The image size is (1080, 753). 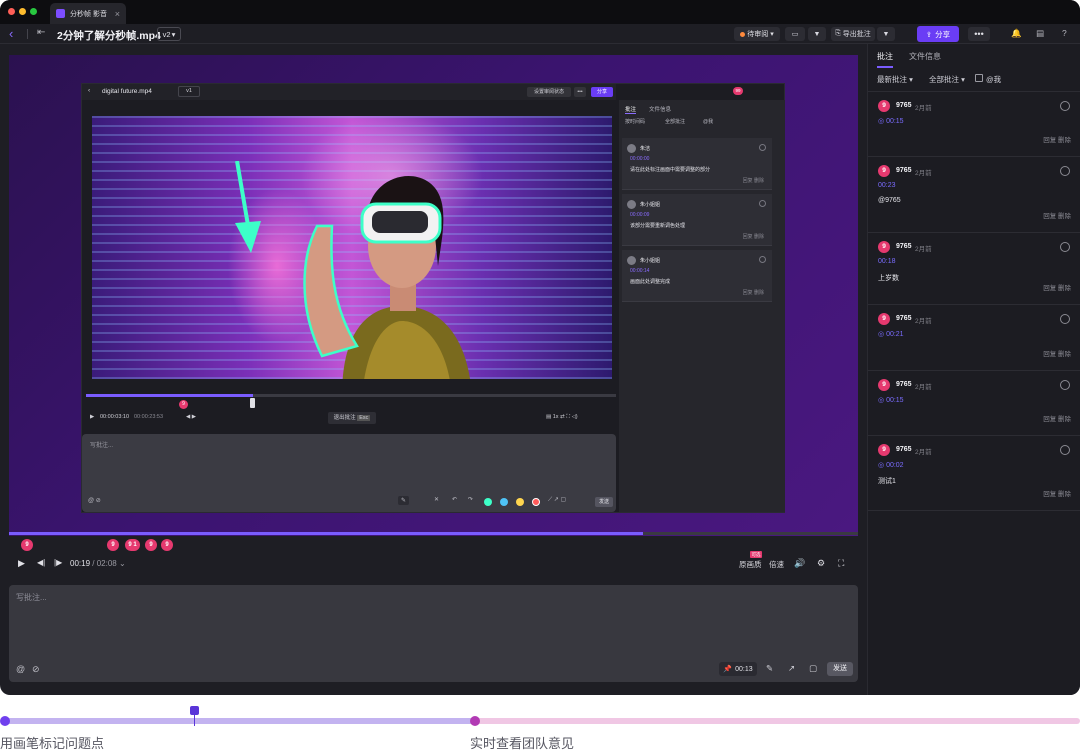 What do you see at coordinates (885, 59) in the screenshot?
I see `tab-comments: 批注` at bounding box center [885, 59].